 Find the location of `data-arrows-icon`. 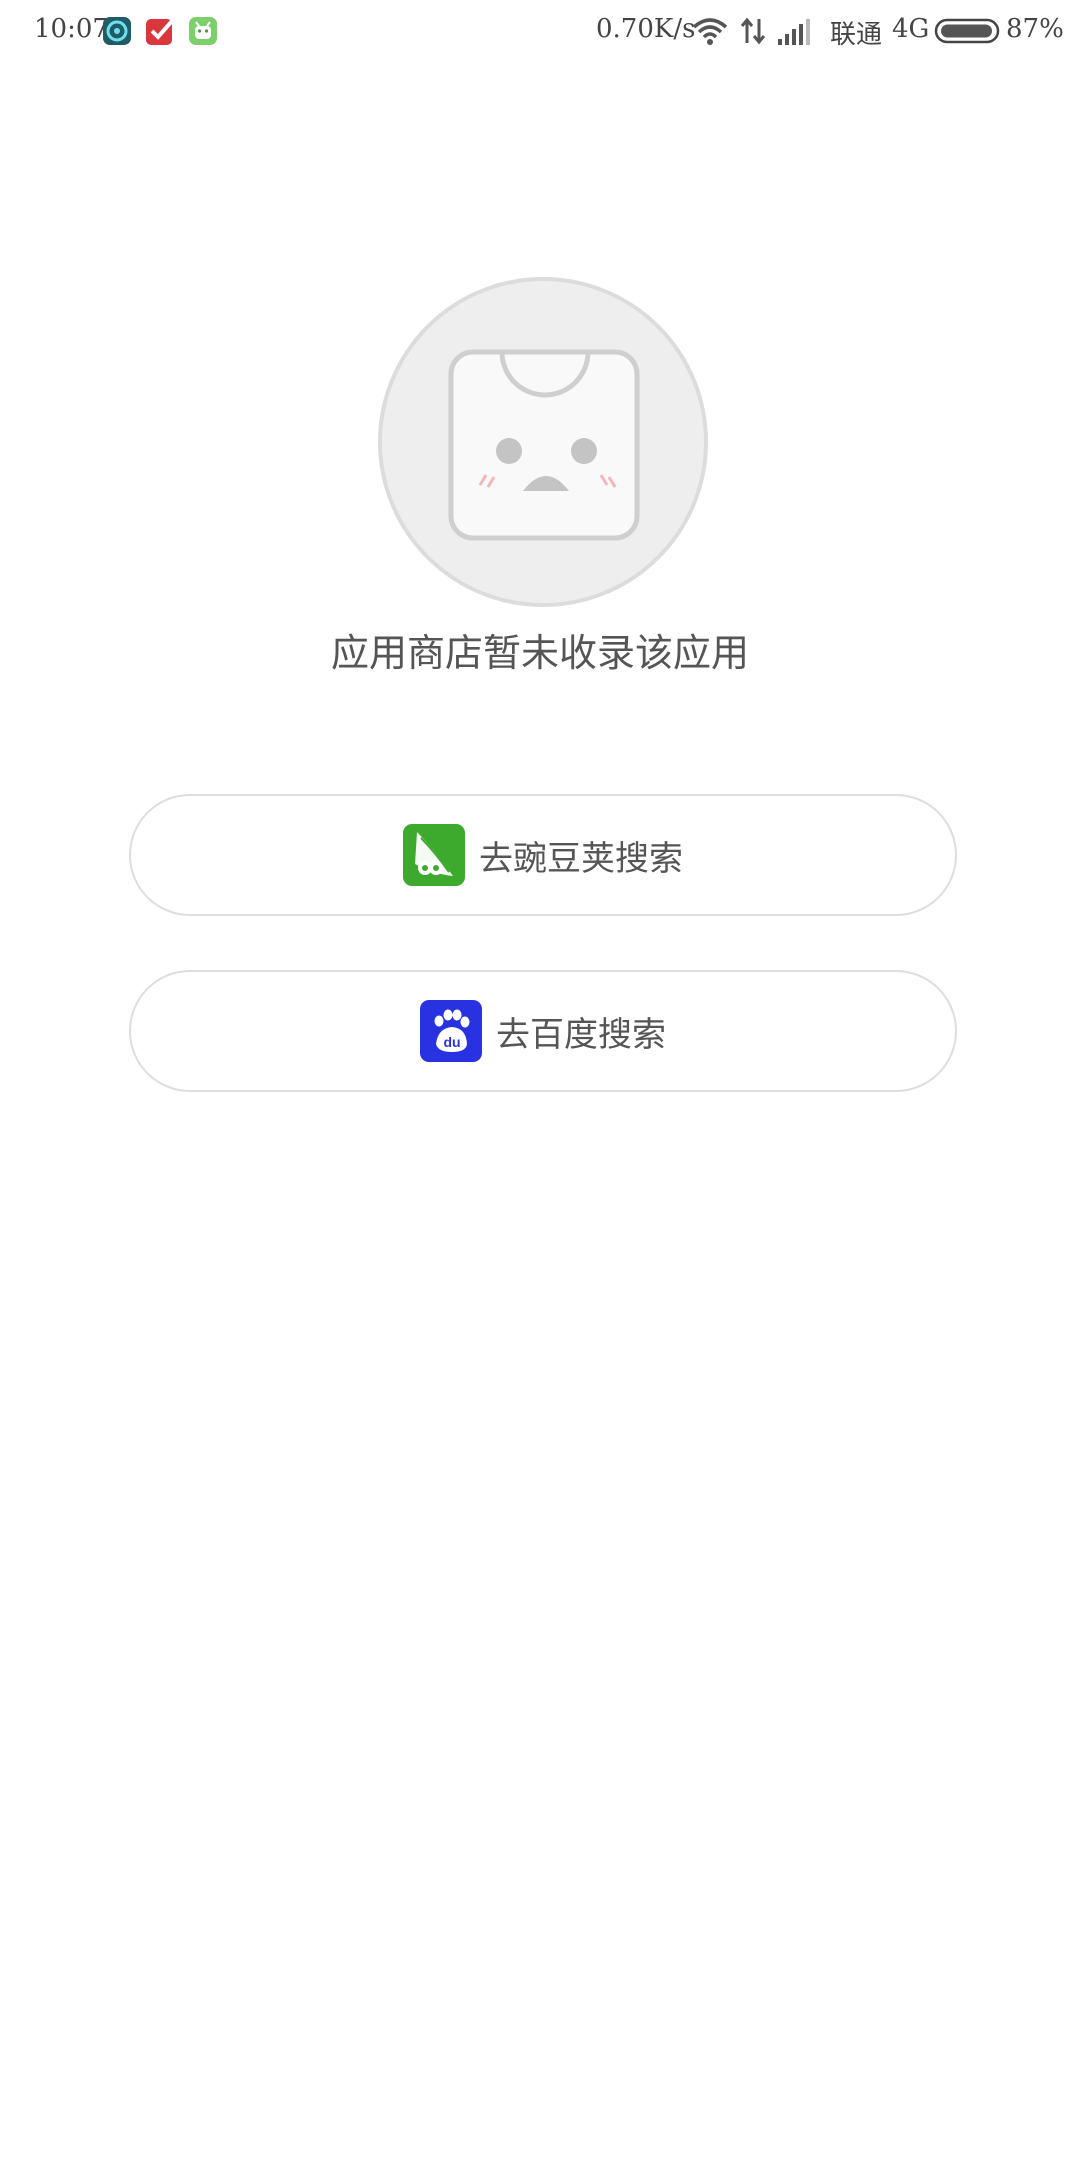

data-arrows-icon is located at coordinates (753, 31).